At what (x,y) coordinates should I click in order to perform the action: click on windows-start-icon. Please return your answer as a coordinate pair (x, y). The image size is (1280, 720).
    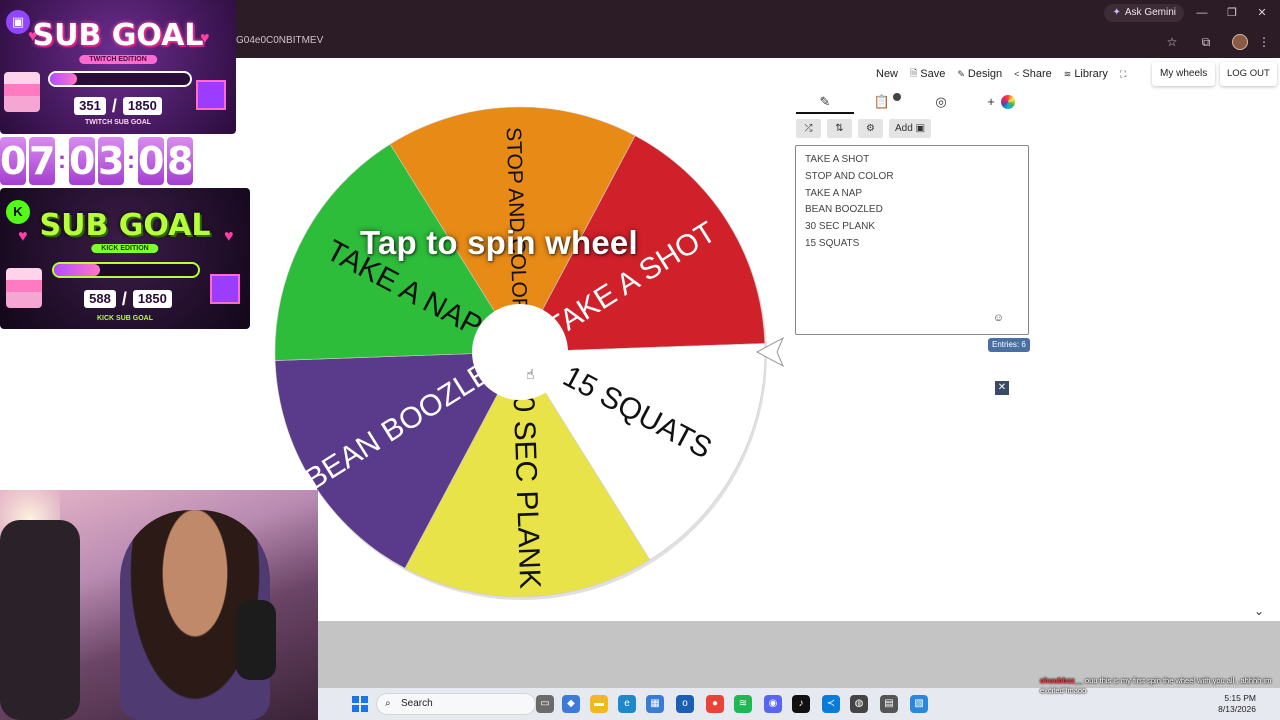
    Looking at the image, I should click on (360, 704).